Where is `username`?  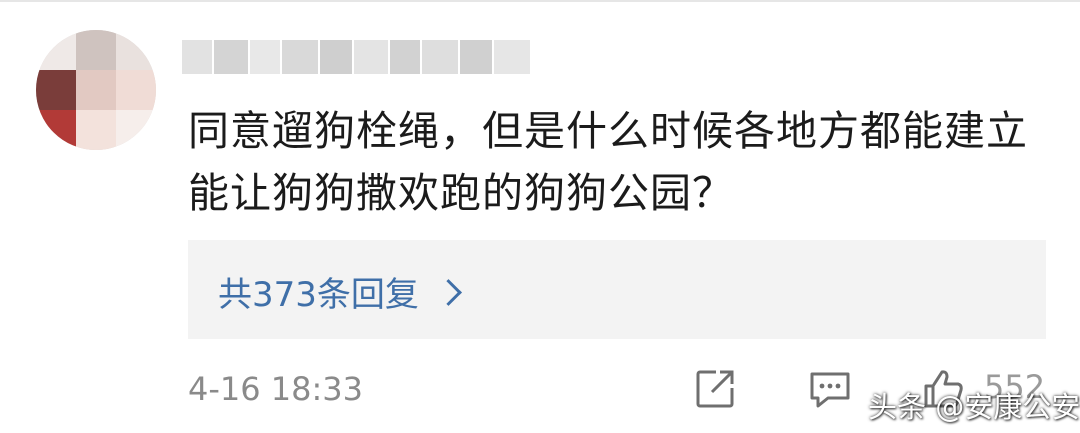
username is located at coordinates (372, 58).